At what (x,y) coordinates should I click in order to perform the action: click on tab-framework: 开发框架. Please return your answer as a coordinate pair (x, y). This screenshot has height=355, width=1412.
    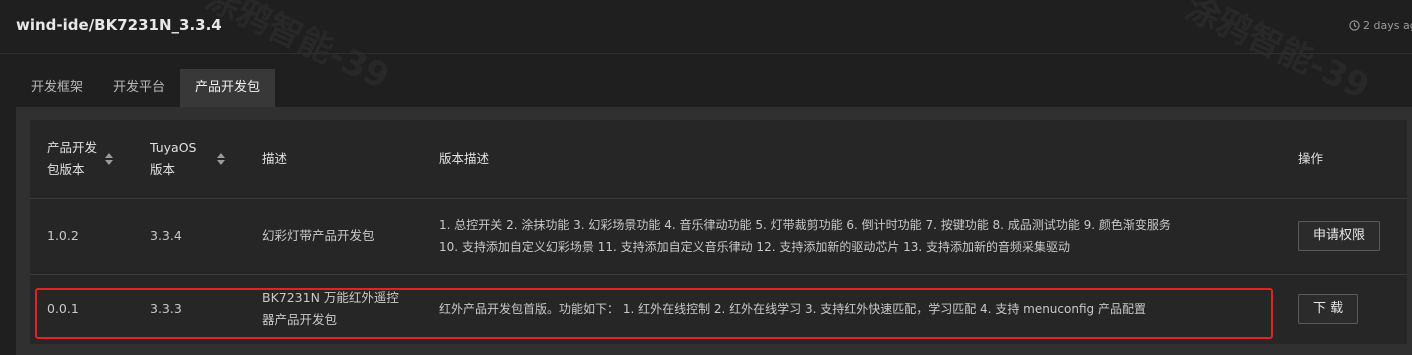
    Looking at the image, I should click on (57, 88).